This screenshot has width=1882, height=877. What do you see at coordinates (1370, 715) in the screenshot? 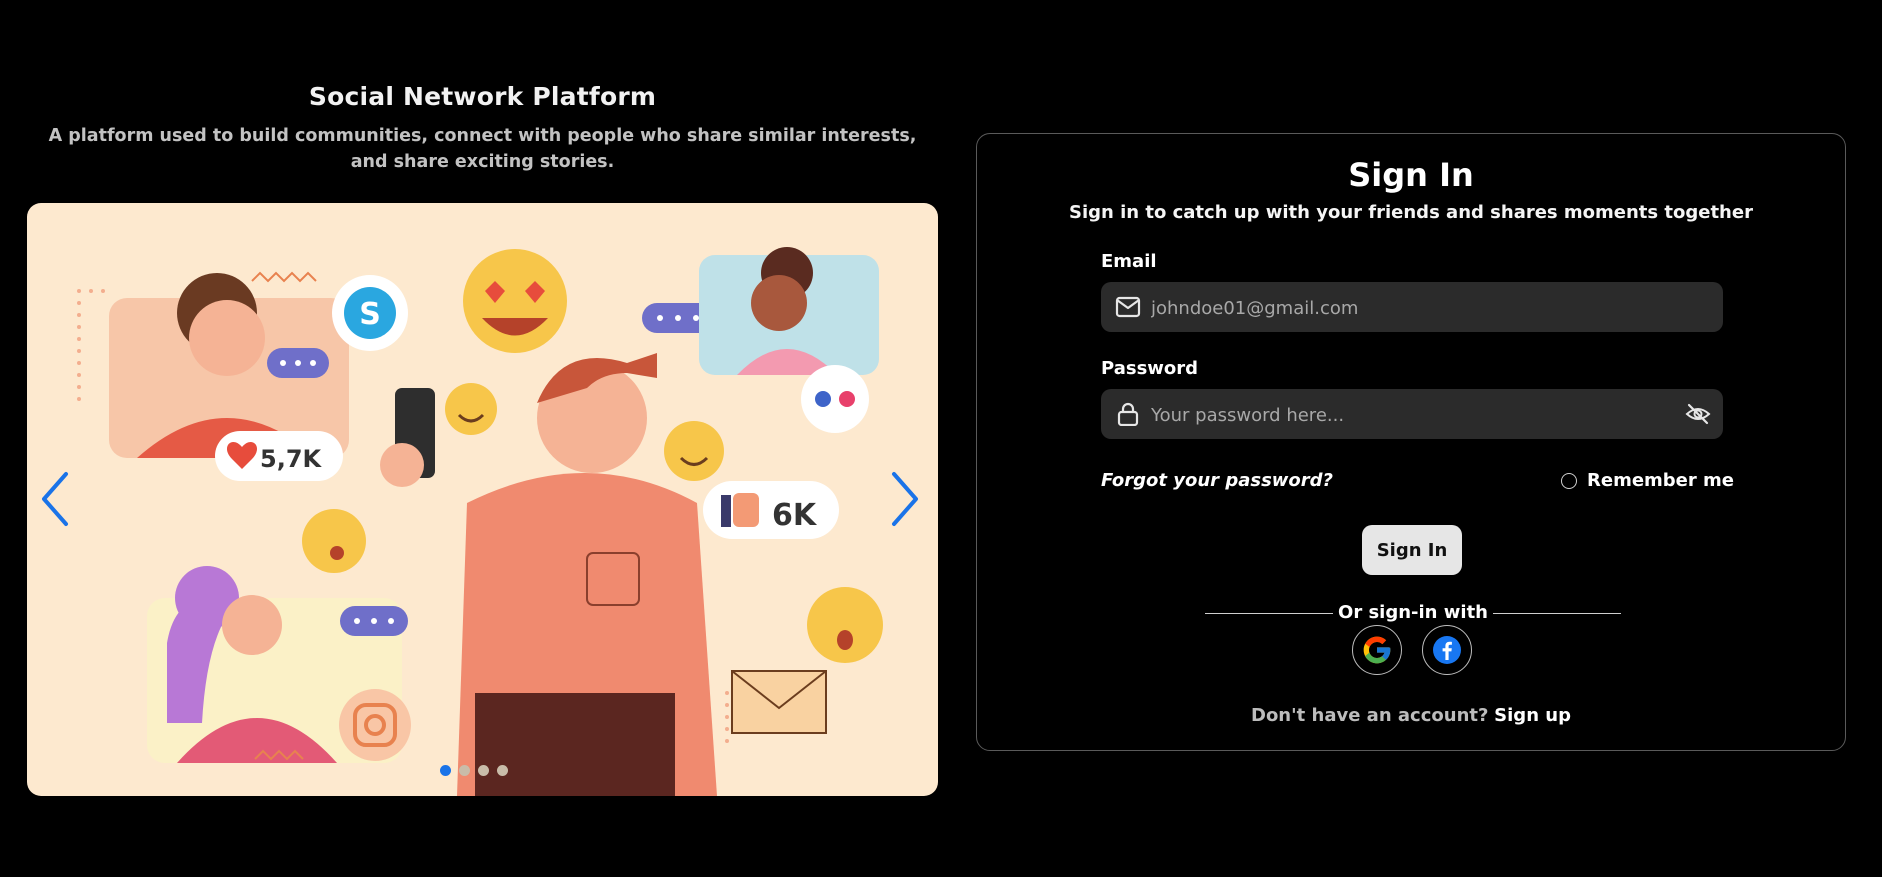
I see `no-account-text: Don't have an account?` at bounding box center [1370, 715].